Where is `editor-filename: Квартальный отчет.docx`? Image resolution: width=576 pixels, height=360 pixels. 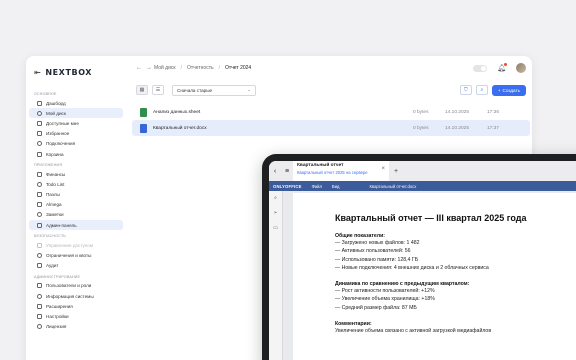 editor-filename: Квартальный отчет.docx is located at coordinates (393, 186).